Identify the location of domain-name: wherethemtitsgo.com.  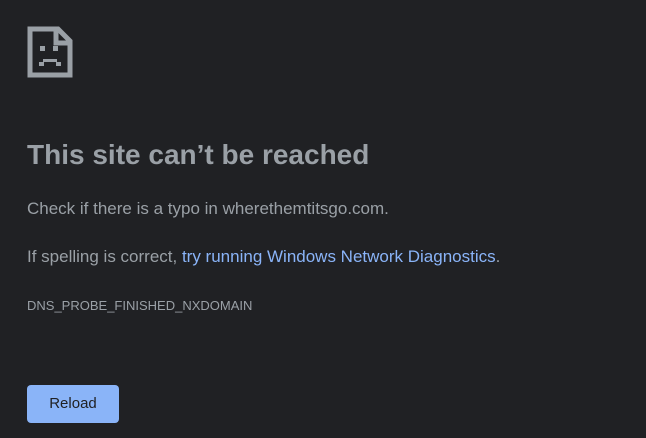
(303, 208).